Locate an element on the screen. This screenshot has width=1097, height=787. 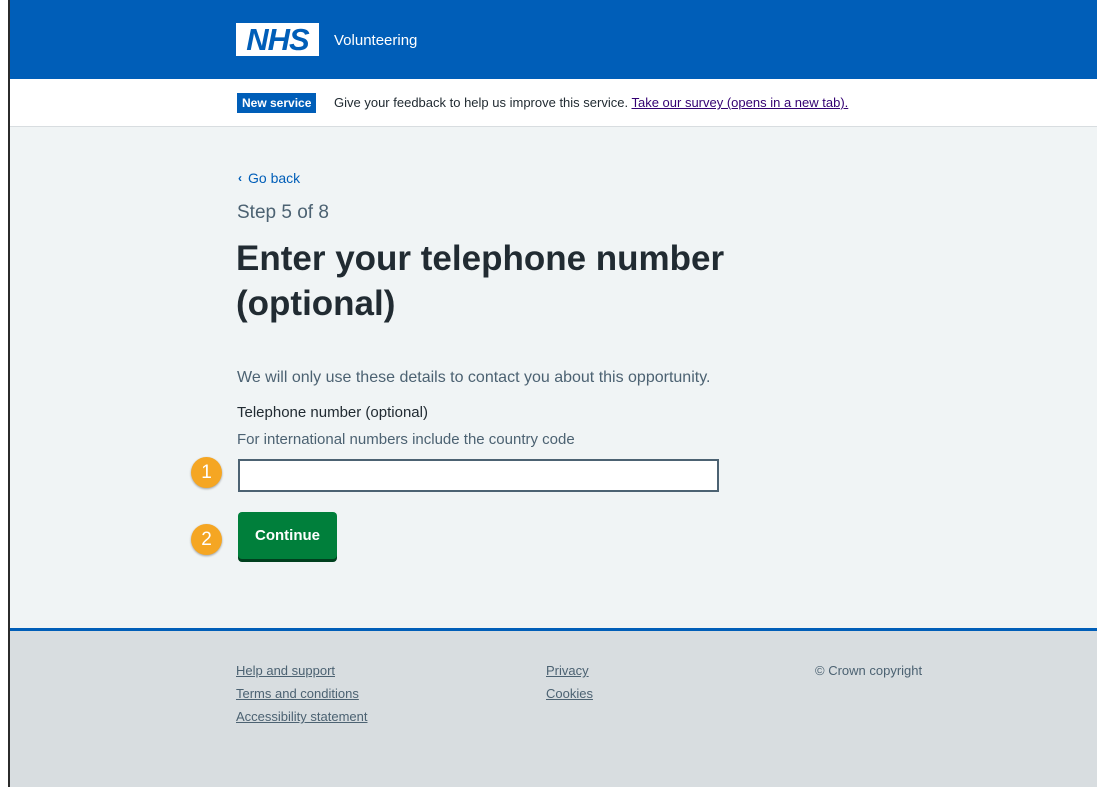
page-title: Enter your telephone number (optional) is located at coordinates (480, 281).